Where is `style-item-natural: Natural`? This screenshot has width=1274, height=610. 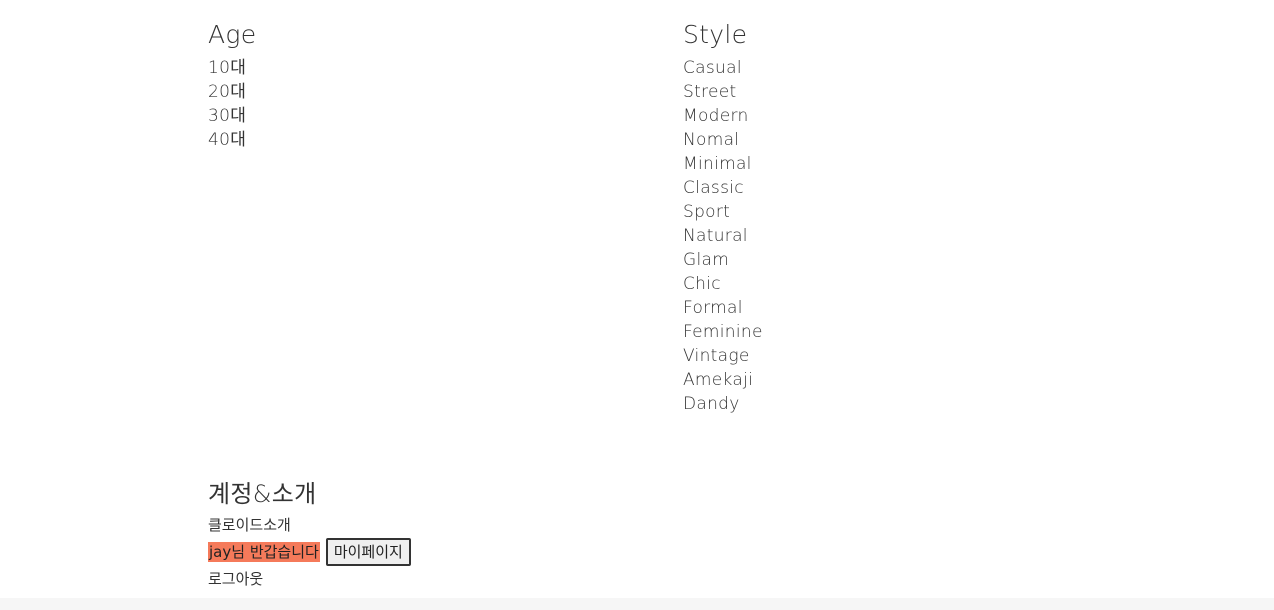
style-item-natural: Natural is located at coordinates (723, 236).